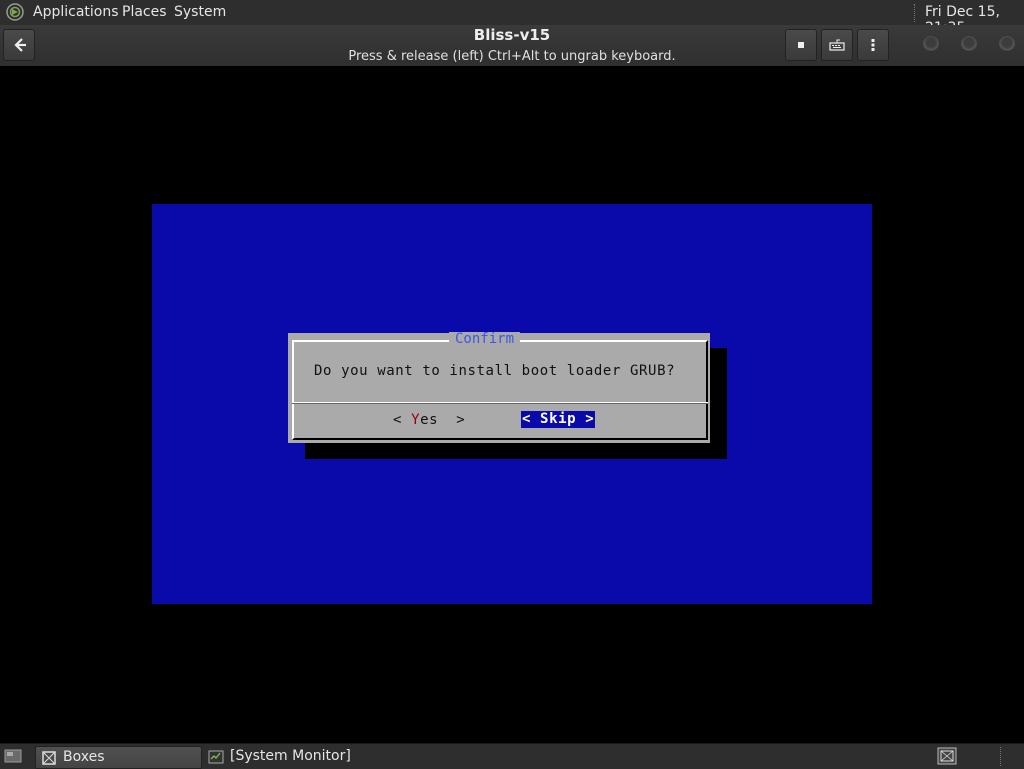  Describe the element at coordinates (49, 758) in the screenshot. I see `boxes-app-icon` at that location.